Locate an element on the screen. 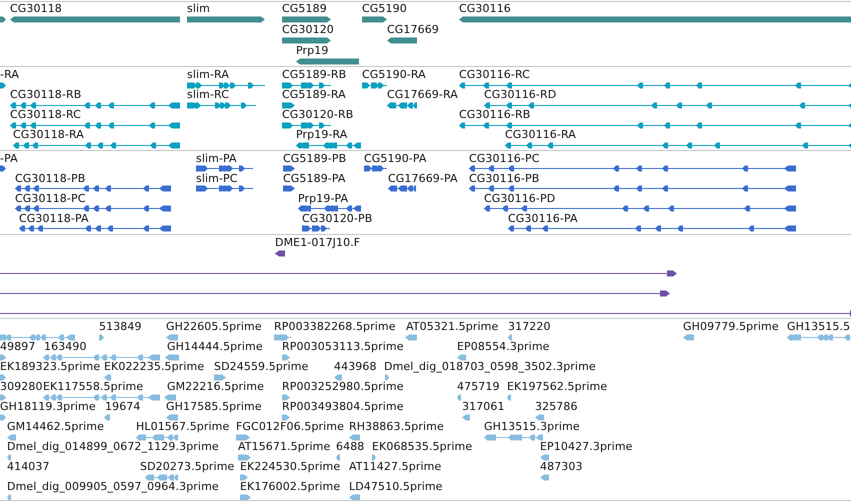 The height and width of the screenshot is (502, 851). feature-label: CG5189-RB is located at coordinates (314, 74).